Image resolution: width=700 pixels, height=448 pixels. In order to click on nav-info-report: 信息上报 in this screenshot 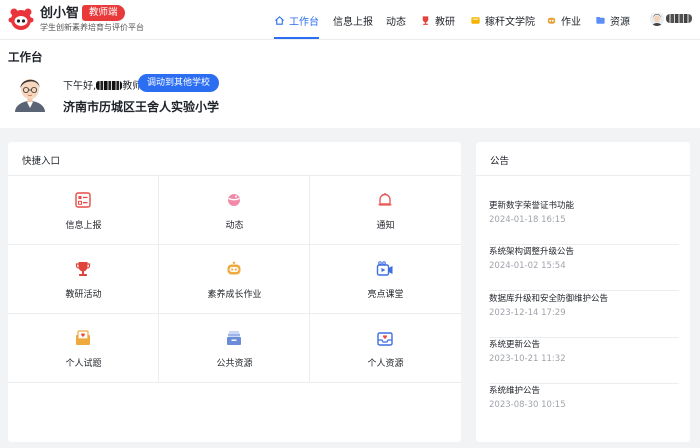, I will do `click(353, 20)`.